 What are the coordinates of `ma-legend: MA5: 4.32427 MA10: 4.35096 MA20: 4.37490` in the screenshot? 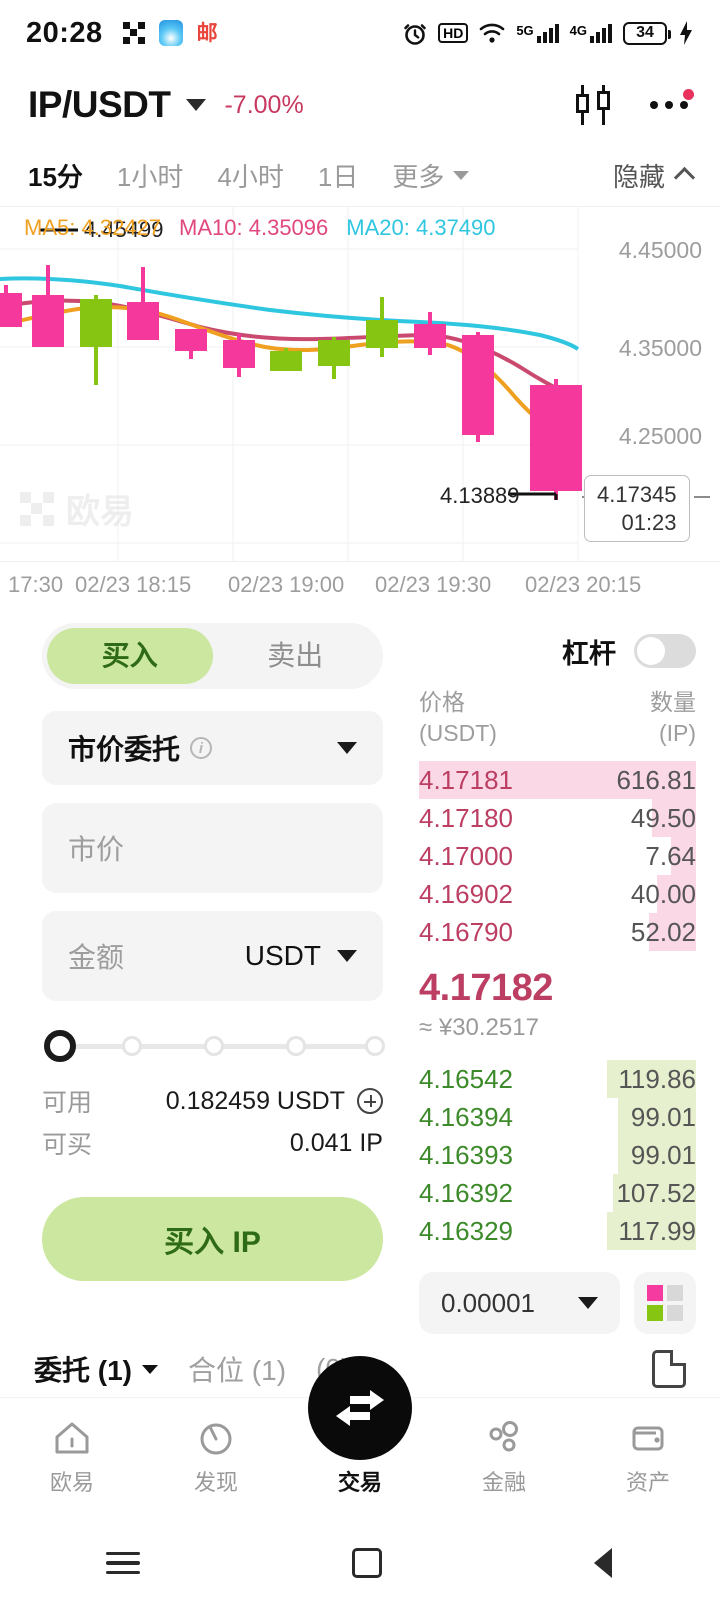 It's located at (260, 228).